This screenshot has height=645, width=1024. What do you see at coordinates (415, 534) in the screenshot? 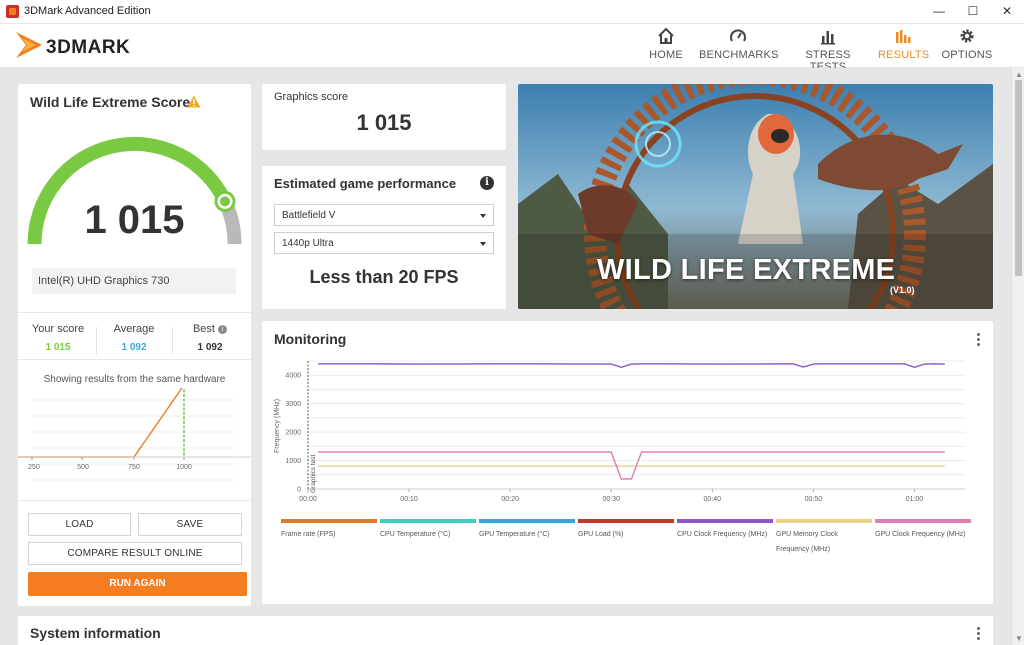
I see `legend-label: CPU Temperature (°C)` at bounding box center [415, 534].